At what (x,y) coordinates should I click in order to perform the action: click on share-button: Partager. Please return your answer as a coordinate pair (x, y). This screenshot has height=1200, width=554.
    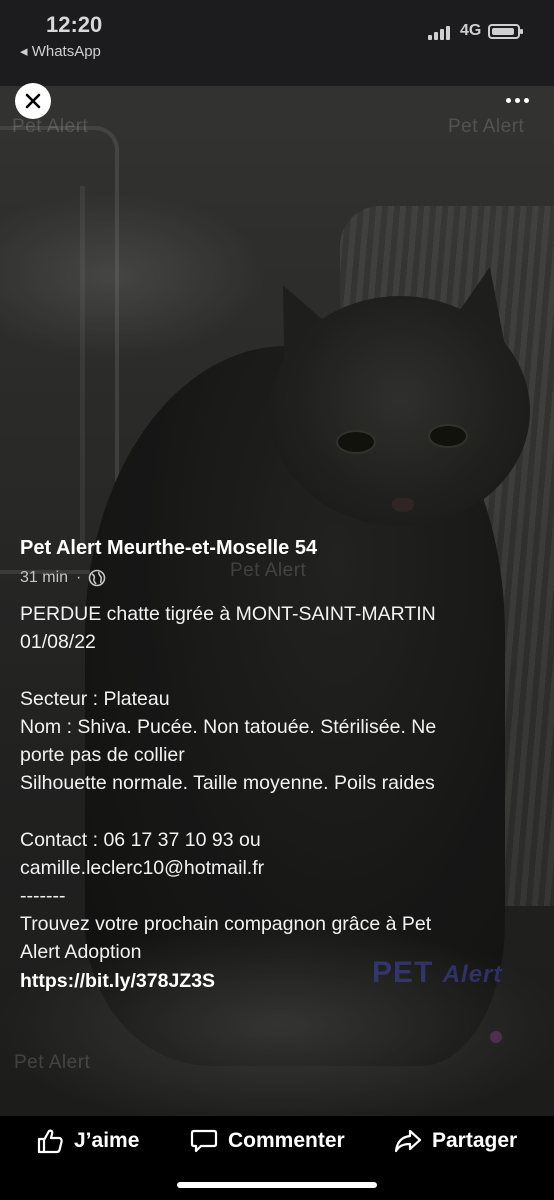
    Looking at the image, I should click on (455, 1141).